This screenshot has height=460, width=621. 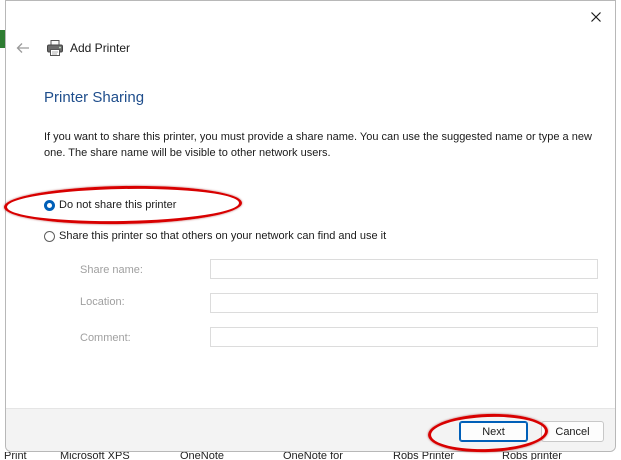 I want to click on close-button, so click(x=596, y=17).